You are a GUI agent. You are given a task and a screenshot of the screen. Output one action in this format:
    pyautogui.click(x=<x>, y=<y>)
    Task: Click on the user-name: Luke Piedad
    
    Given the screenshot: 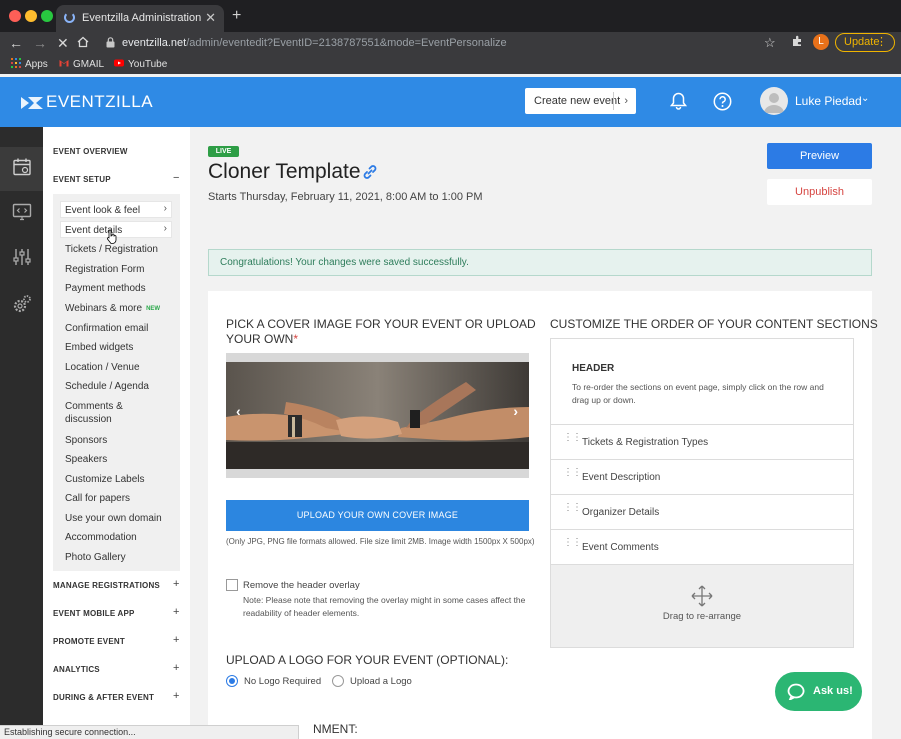 What is the action you would take?
    pyautogui.click(x=828, y=101)
    